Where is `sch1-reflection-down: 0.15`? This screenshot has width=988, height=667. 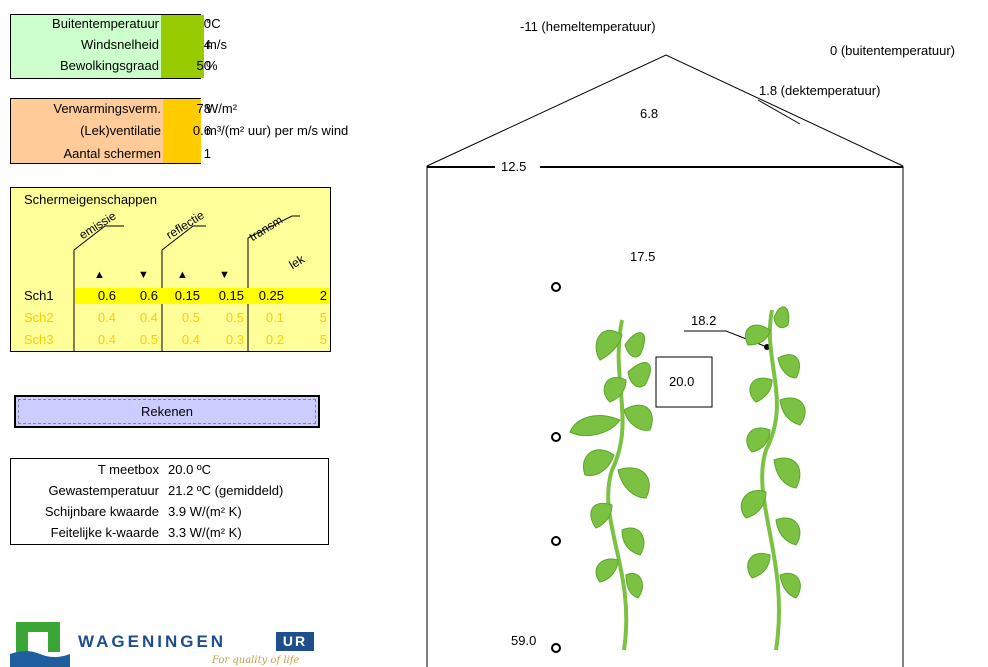
sch1-reflection-down: 0.15 is located at coordinates (223, 295).